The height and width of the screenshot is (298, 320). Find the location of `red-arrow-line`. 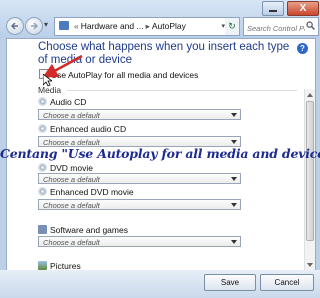

red-arrow-line is located at coordinates (62, 66).